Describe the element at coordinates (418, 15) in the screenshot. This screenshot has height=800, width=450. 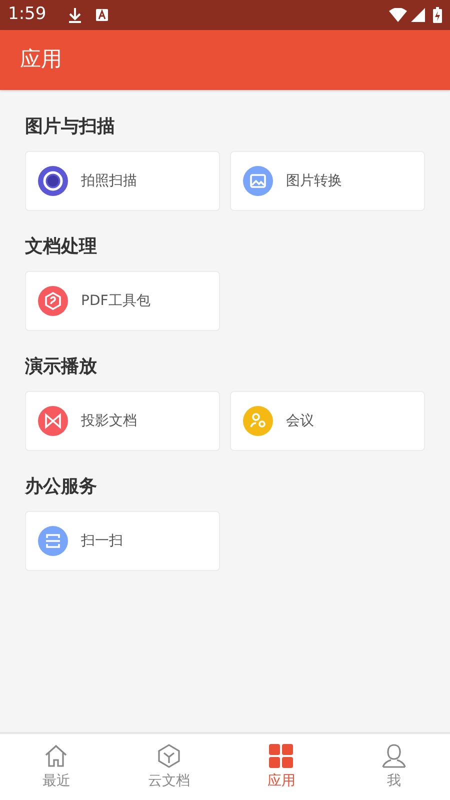
I see `signal-icon` at that location.